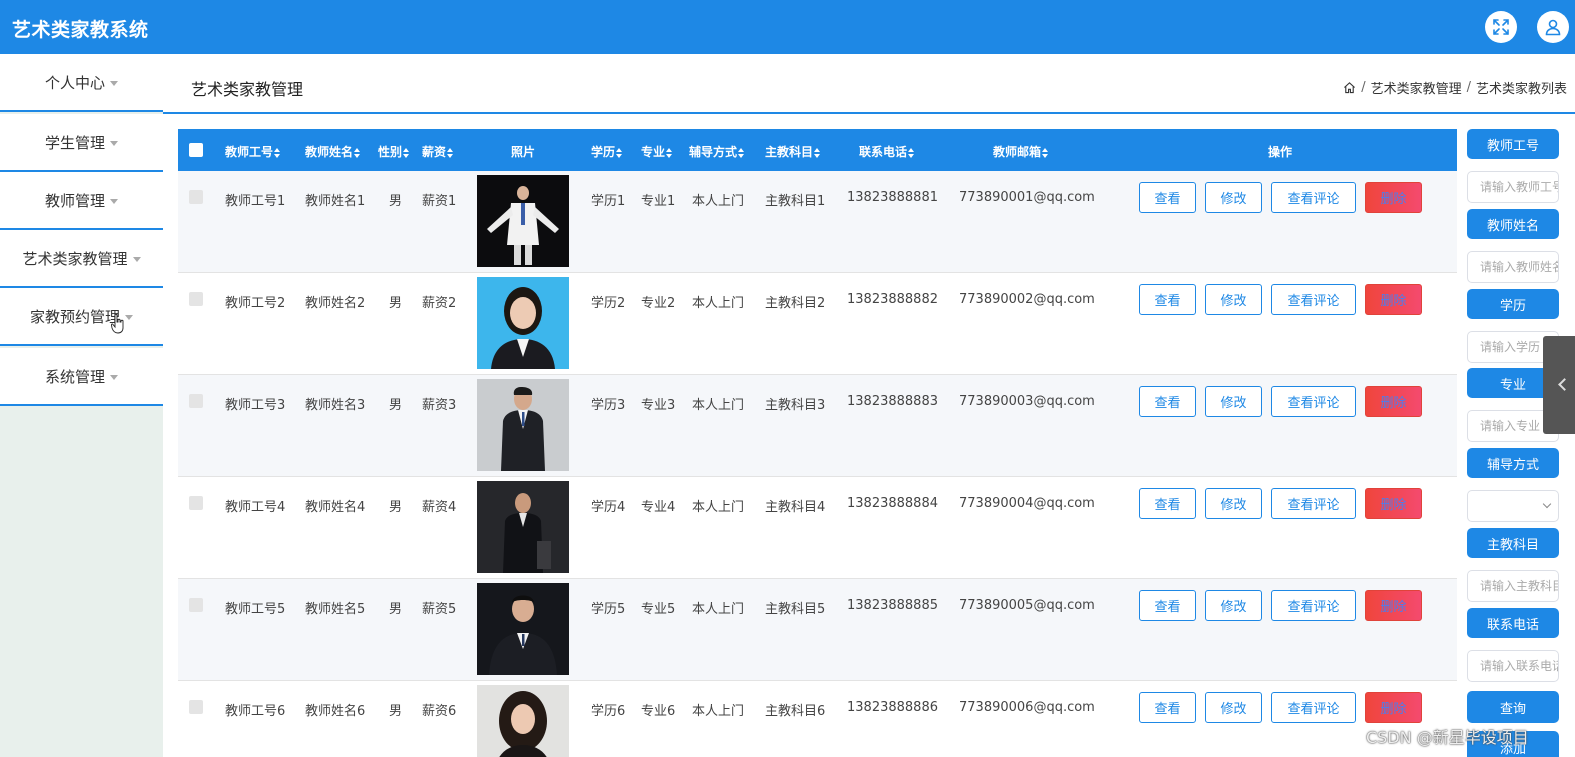  I want to click on sidebar-item-system: 系统管理, so click(81, 377).